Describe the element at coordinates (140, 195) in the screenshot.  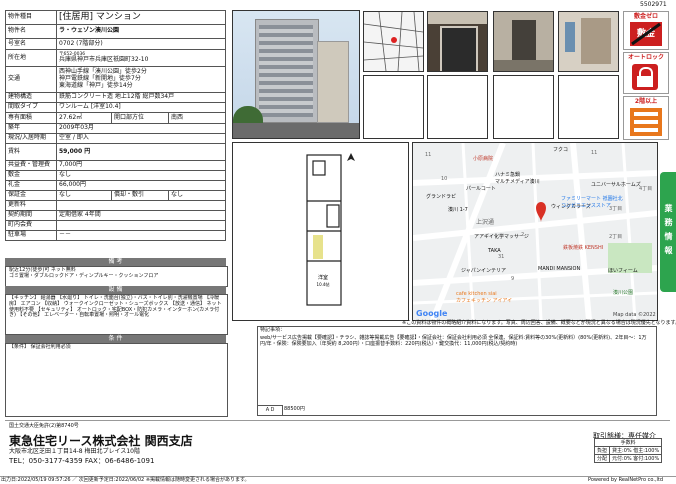
I see `shikibiki-label: 償却・敷引` at that location.